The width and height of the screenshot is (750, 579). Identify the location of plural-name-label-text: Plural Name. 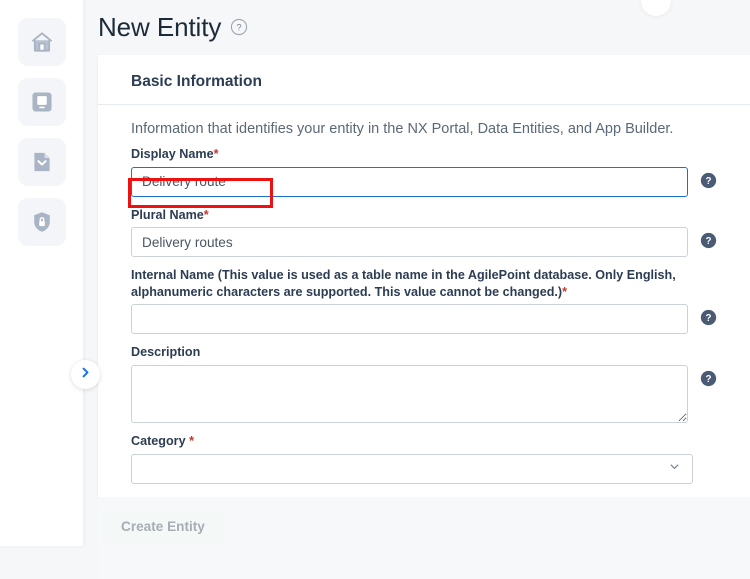
(167, 214).